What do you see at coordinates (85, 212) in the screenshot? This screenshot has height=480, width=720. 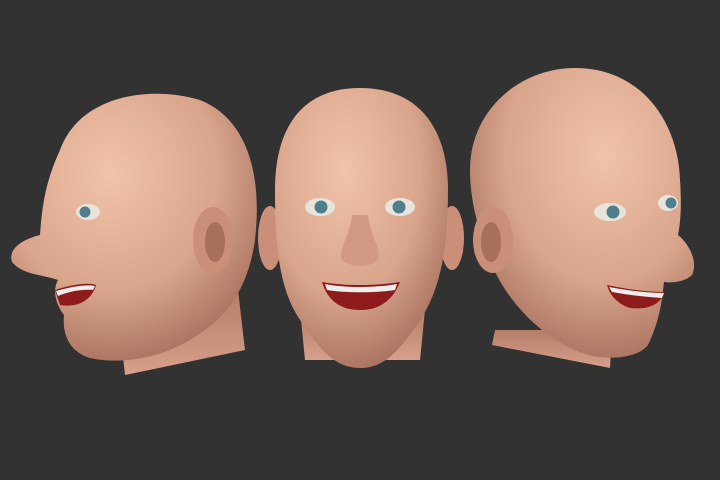 I see `iris` at bounding box center [85, 212].